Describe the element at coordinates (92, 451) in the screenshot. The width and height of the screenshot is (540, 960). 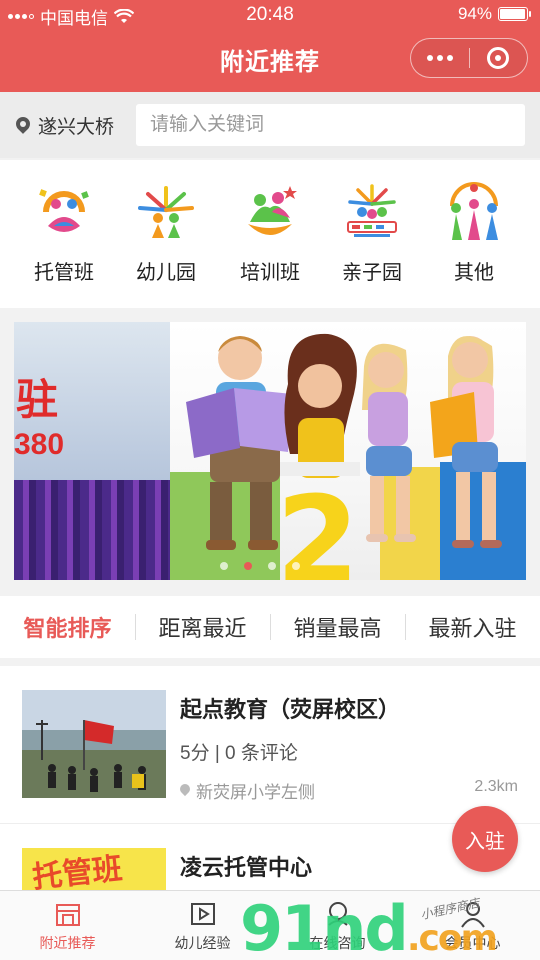
I see `banner-slide-prev: 驻 380` at that location.